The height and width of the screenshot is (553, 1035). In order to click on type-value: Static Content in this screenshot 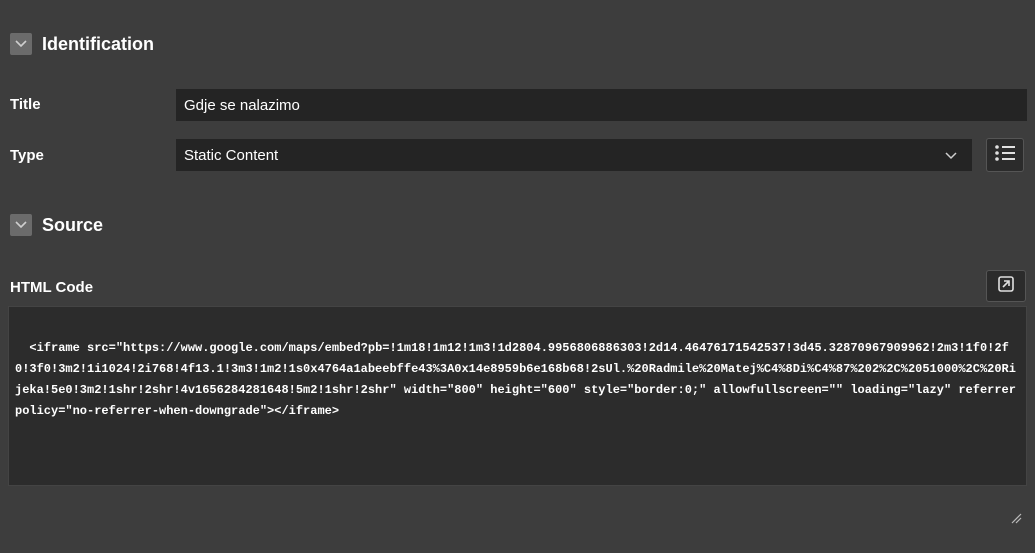, I will do `click(231, 155)`.